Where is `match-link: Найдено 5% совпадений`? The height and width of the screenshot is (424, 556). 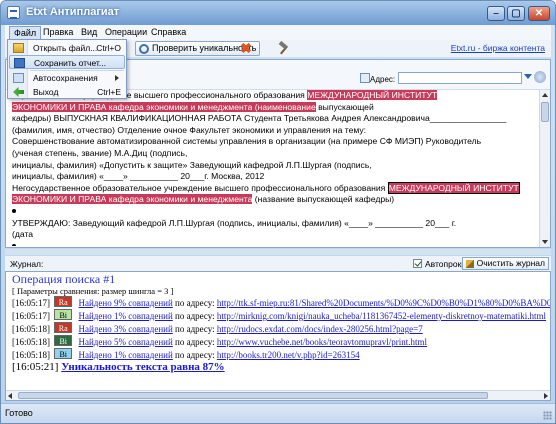
match-link: Найдено 5% совпадений is located at coordinates (126, 342).